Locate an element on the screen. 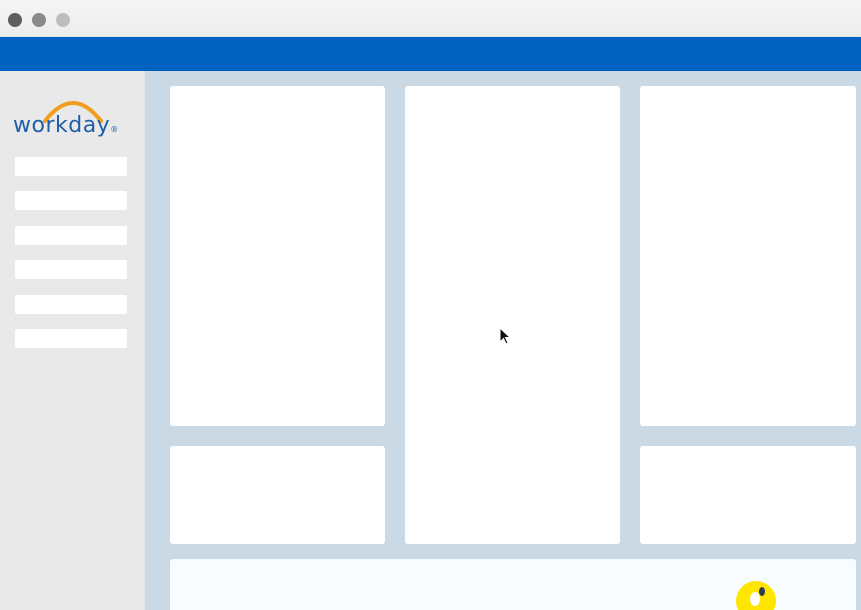 This screenshot has width=861, height=610. assistant-bubble-icon is located at coordinates (756, 595).